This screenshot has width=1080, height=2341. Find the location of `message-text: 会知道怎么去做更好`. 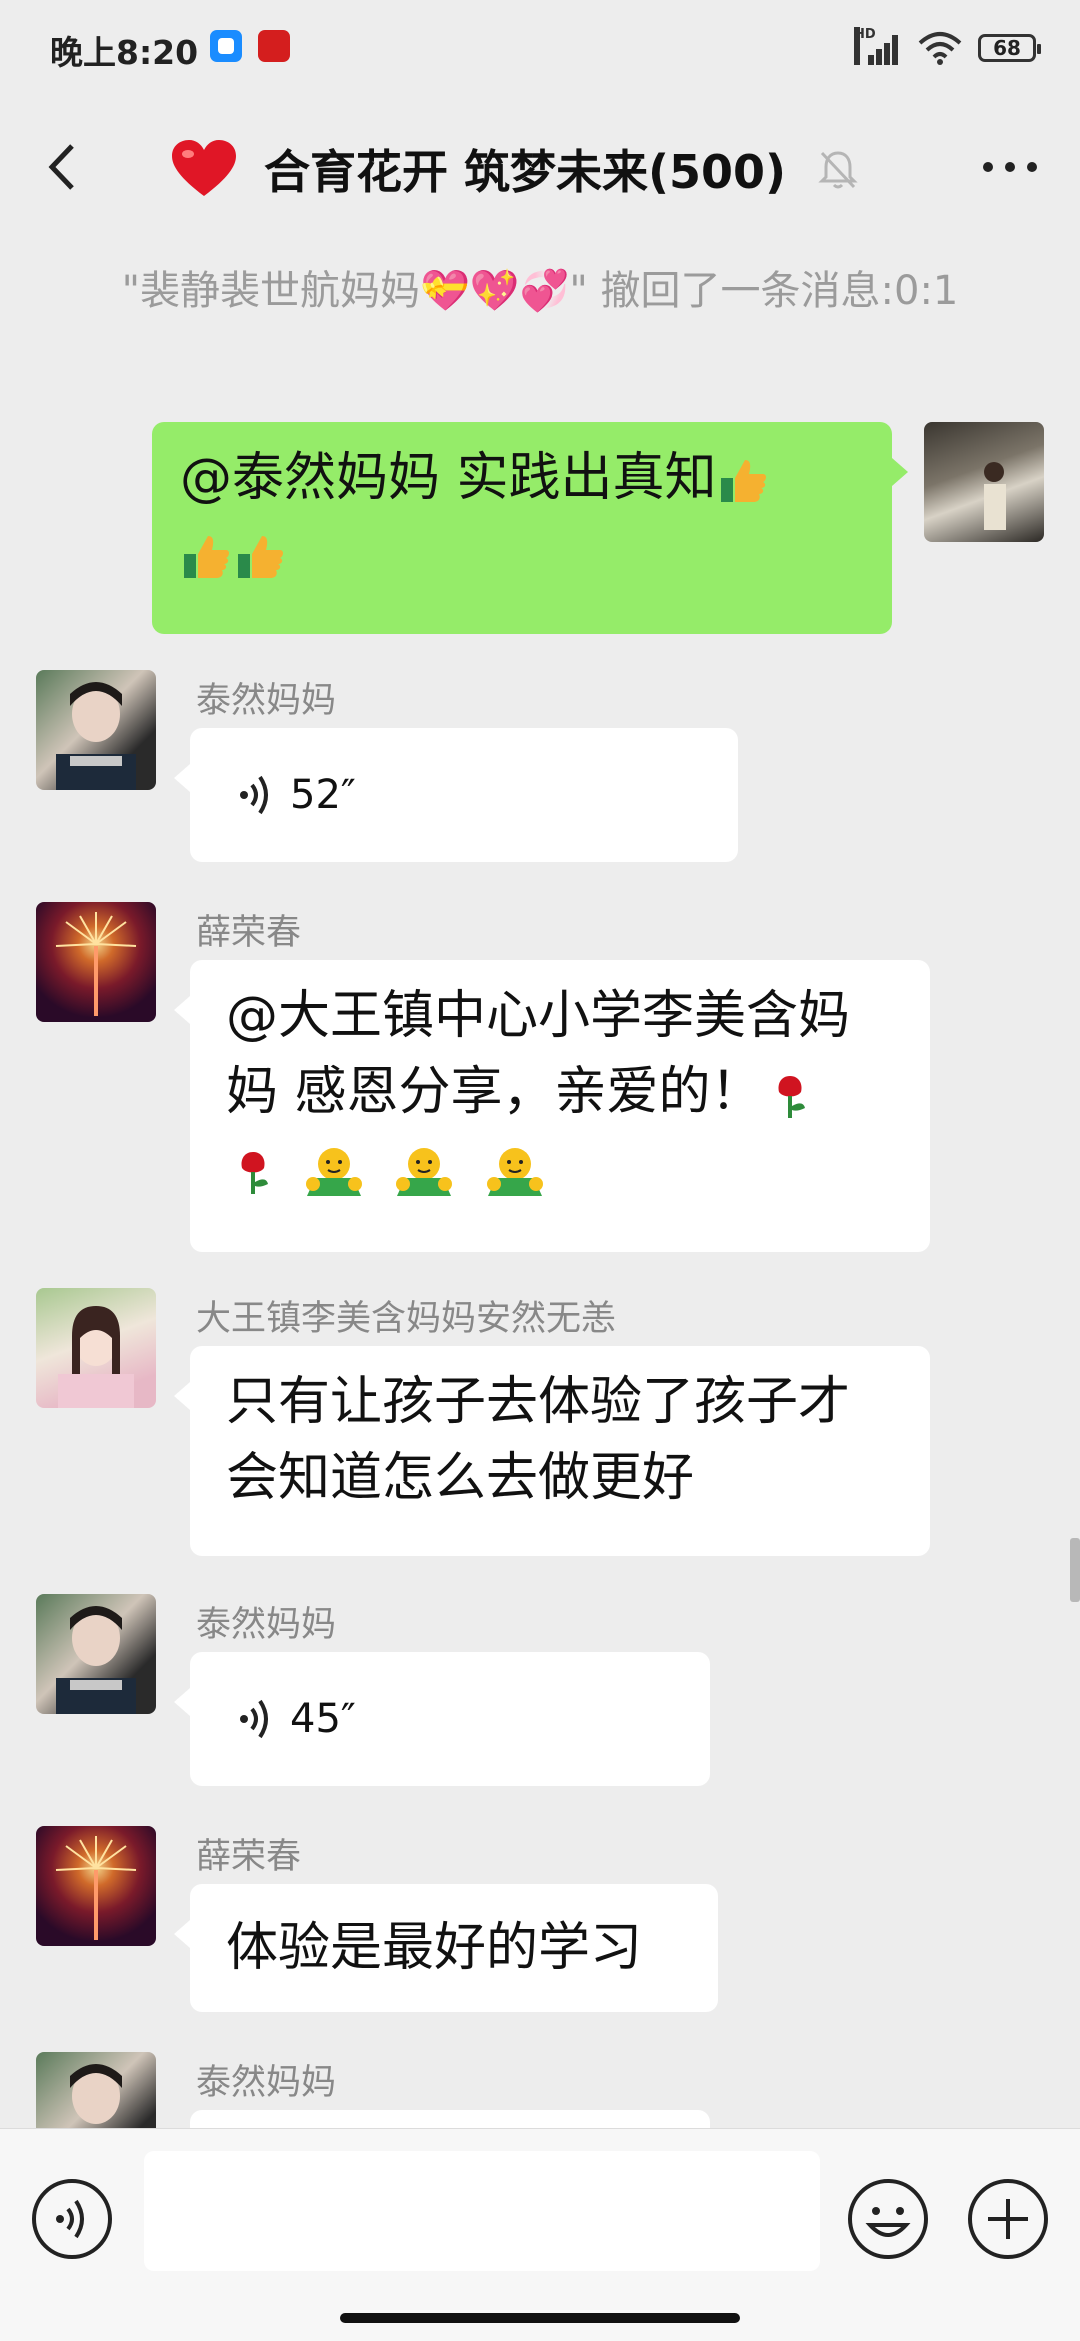

message-text: 会知道怎么去做更好 is located at coordinates (460, 1478).